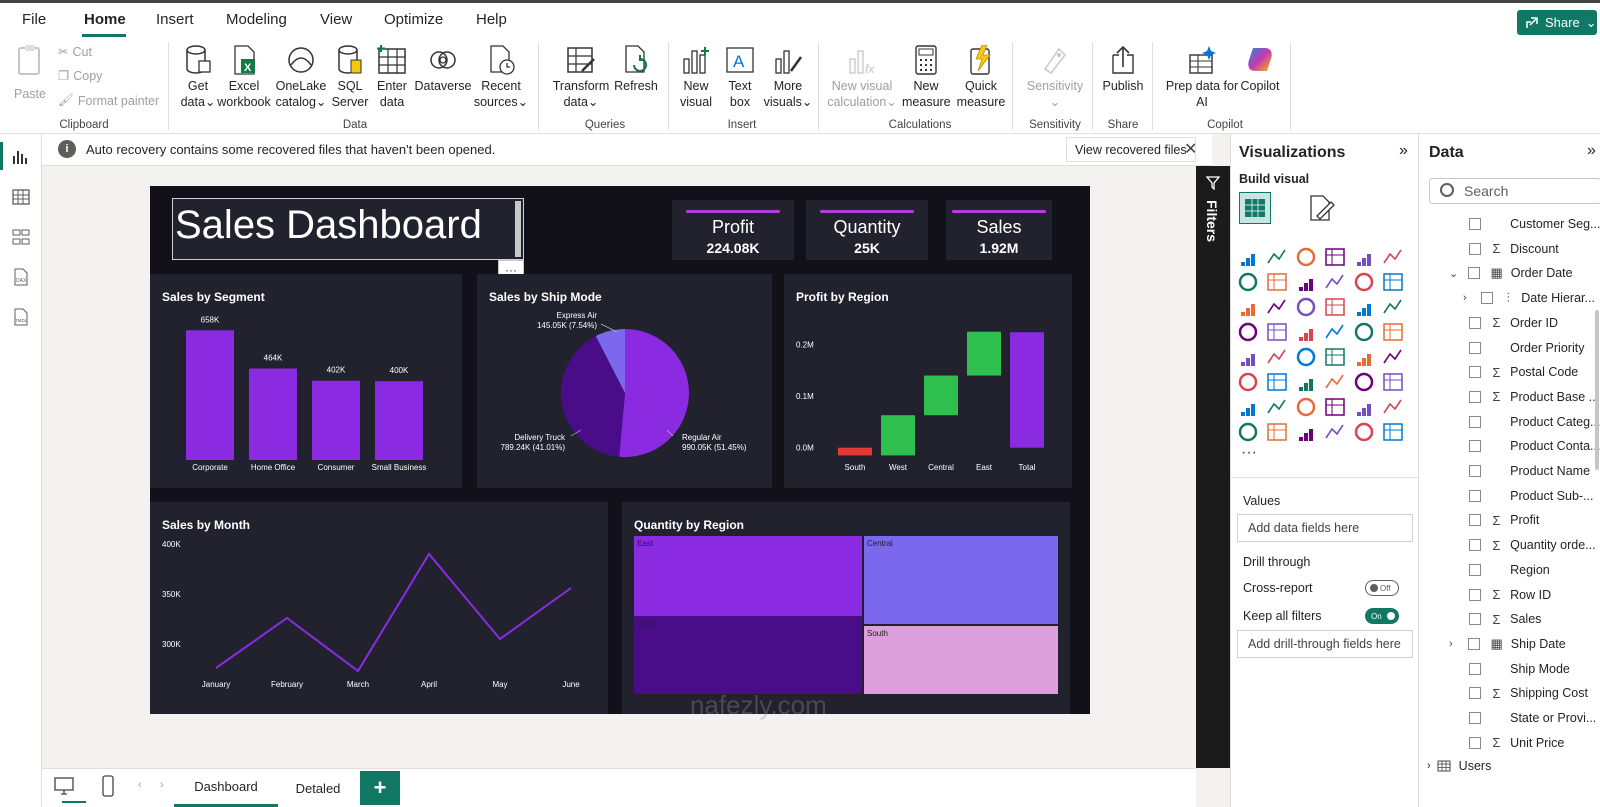 The image size is (1600, 807). What do you see at coordinates (108, 100) in the screenshot?
I see `format-painter-button: 🖌 Format painter` at bounding box center [108, 100].